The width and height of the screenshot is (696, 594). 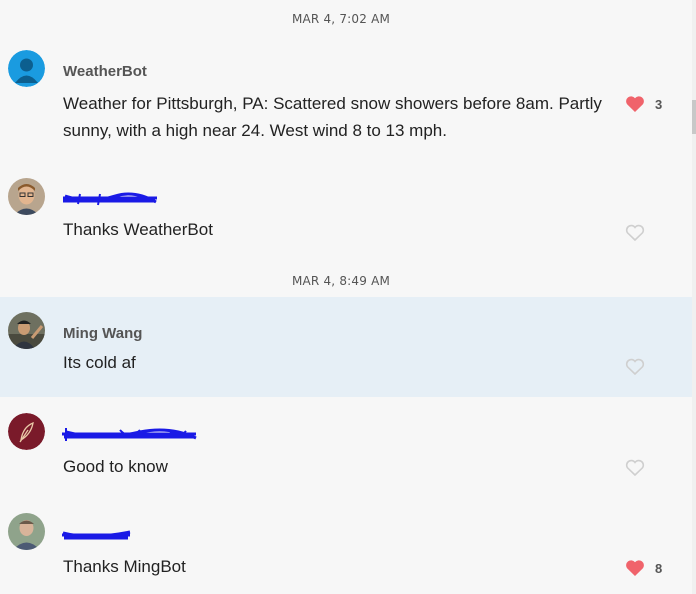 What do you see at coordinates (346, 547) in the screenshot?
I see `message-redacted-3: Thanks MingBot 8` at bounding box center [346, 547].